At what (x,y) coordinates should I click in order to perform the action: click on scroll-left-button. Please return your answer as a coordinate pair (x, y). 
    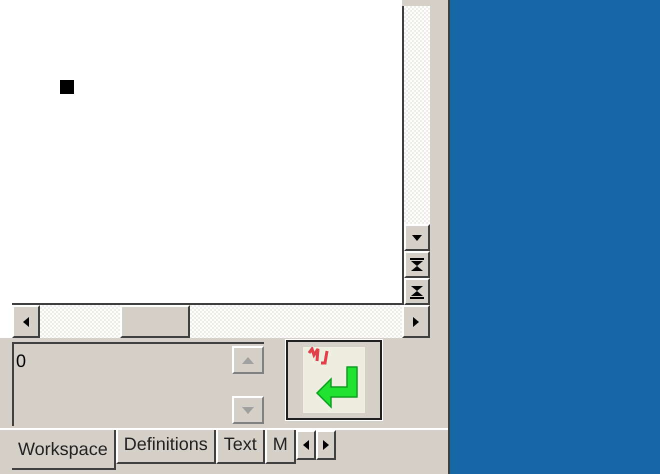
    Looking at the image, I should click on (26, 321).